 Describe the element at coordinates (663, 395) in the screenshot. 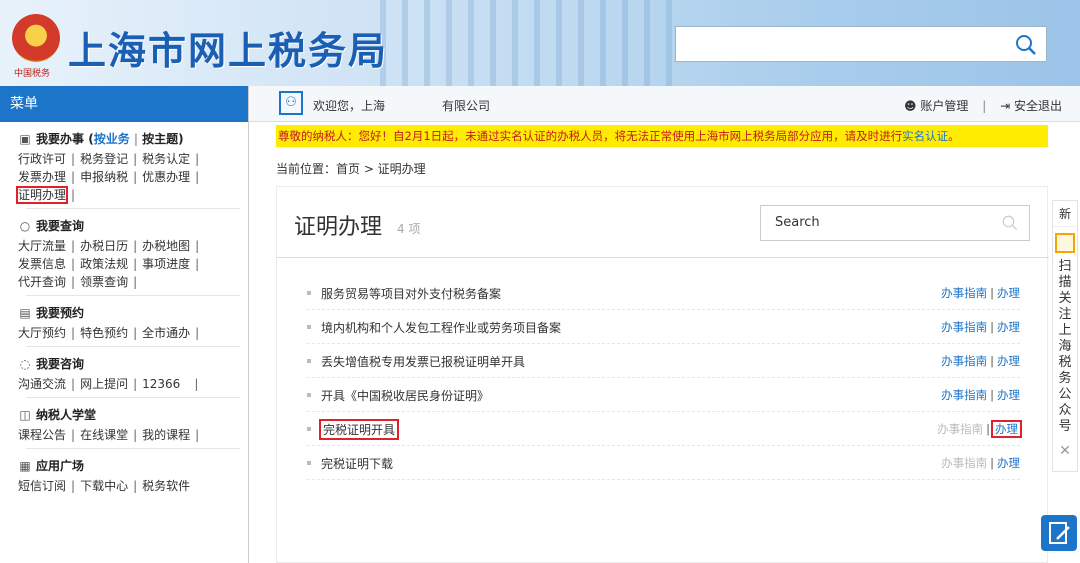

I see `list-item: 开具《中国税收居民身份证明》 办事指南 | 办理` at that location.